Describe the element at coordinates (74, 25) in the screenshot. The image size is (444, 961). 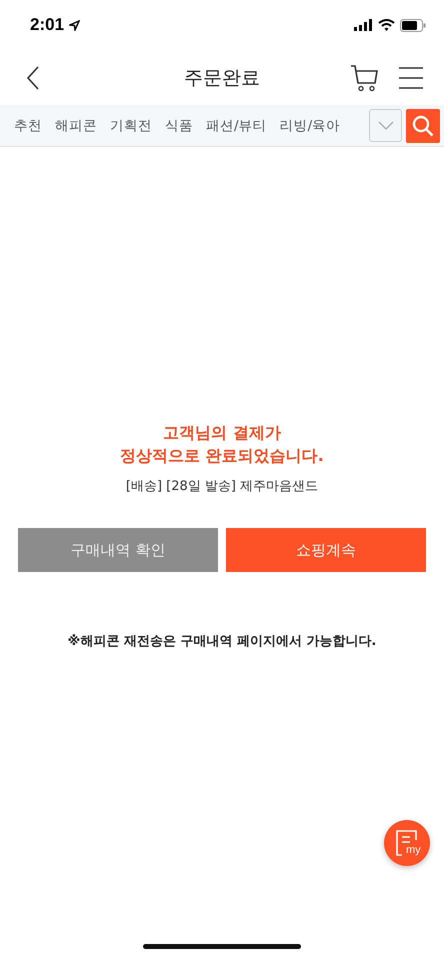
I see `location-arrow-icon` at that location.